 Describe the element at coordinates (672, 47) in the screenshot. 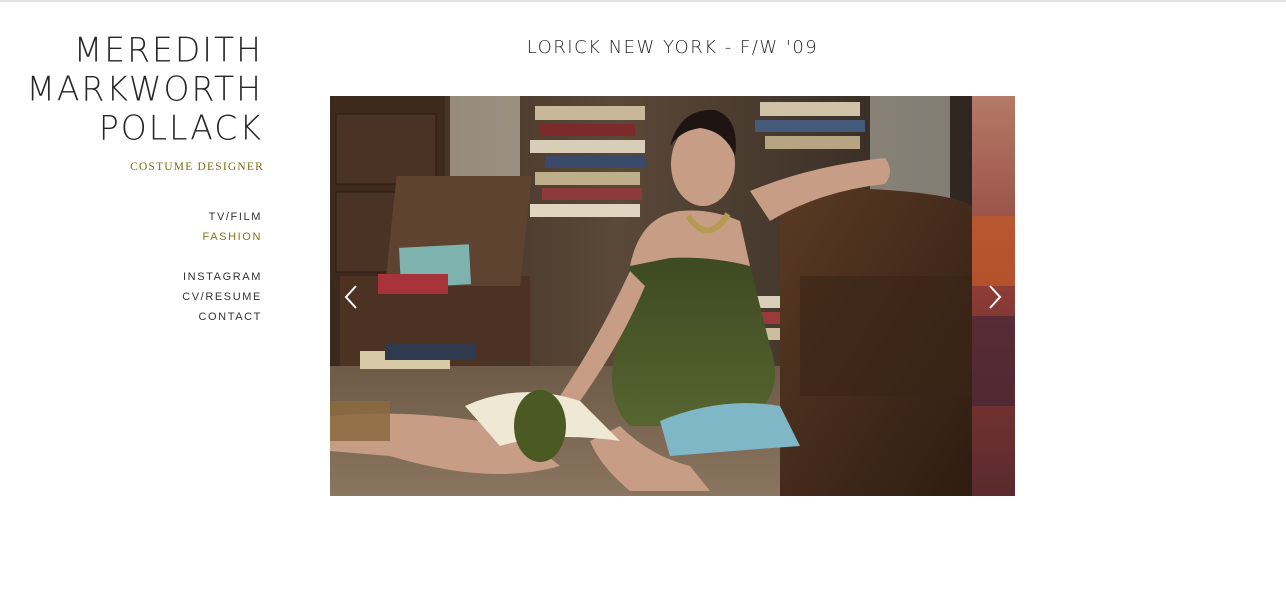

I see `gallery-title: LORICK NEW YORK - F/W '09` at that location.